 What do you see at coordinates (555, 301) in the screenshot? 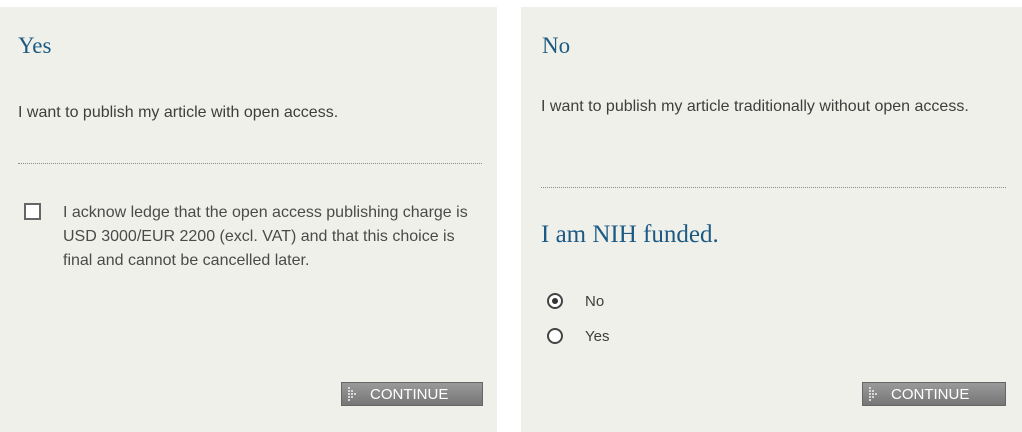
I see `radio-button-checked` at bounding box center [555, 301].